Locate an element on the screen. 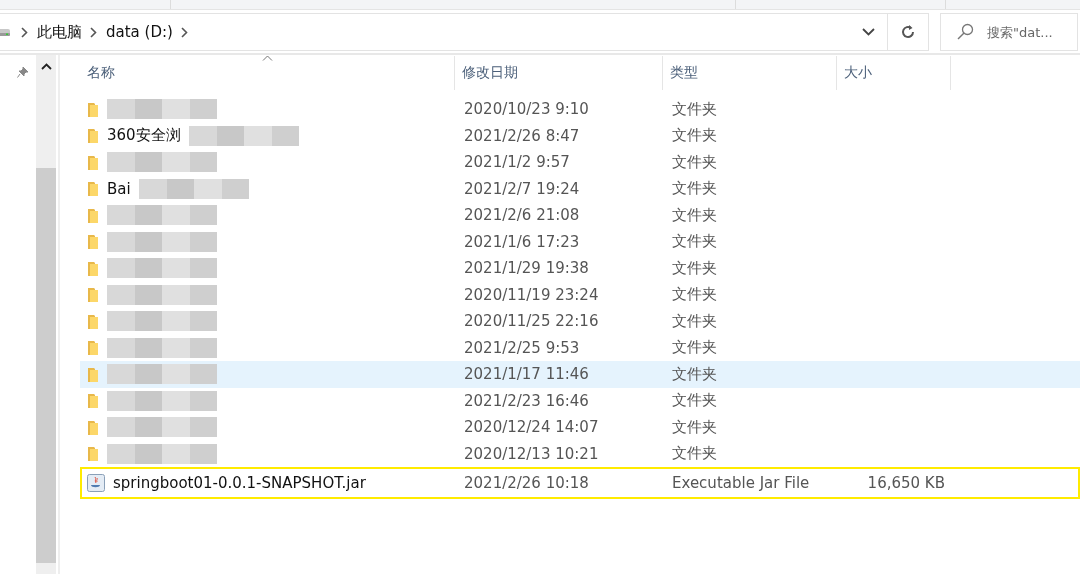 Image resolution: width=1080 pixels, height=574 pixels. file-row: 2021/2/23 16:46 文件夹 is located at coordinates (580, 400).